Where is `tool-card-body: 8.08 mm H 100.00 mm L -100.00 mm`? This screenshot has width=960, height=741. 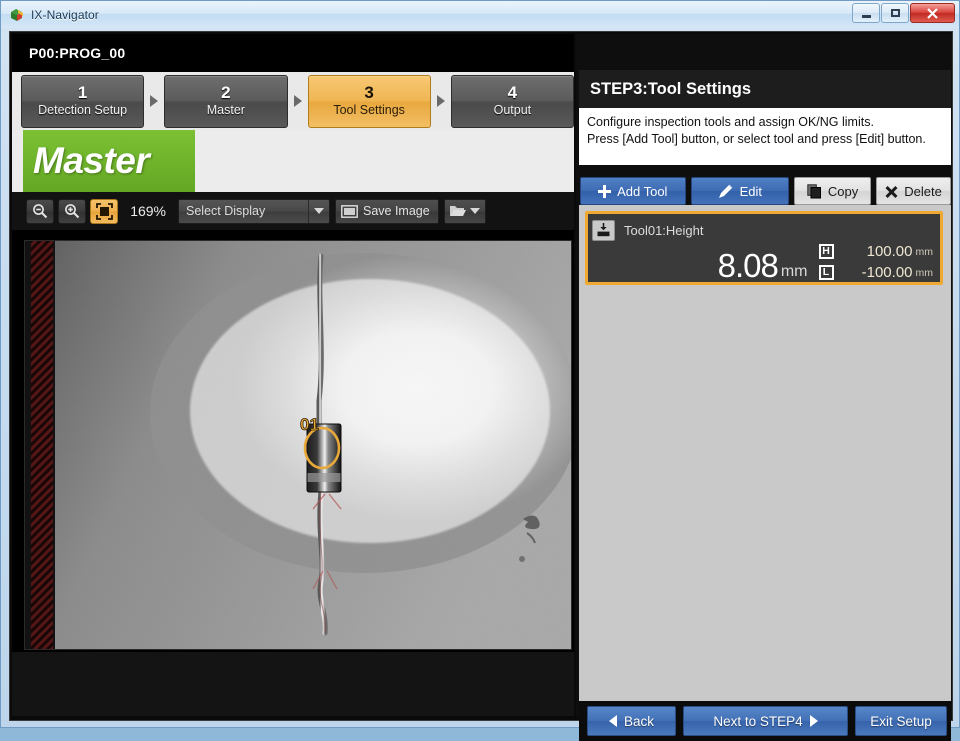 tool-card-body: 8.08 mm H 100.00 mm L -100.00 mm is located at coordinates (764, 262).